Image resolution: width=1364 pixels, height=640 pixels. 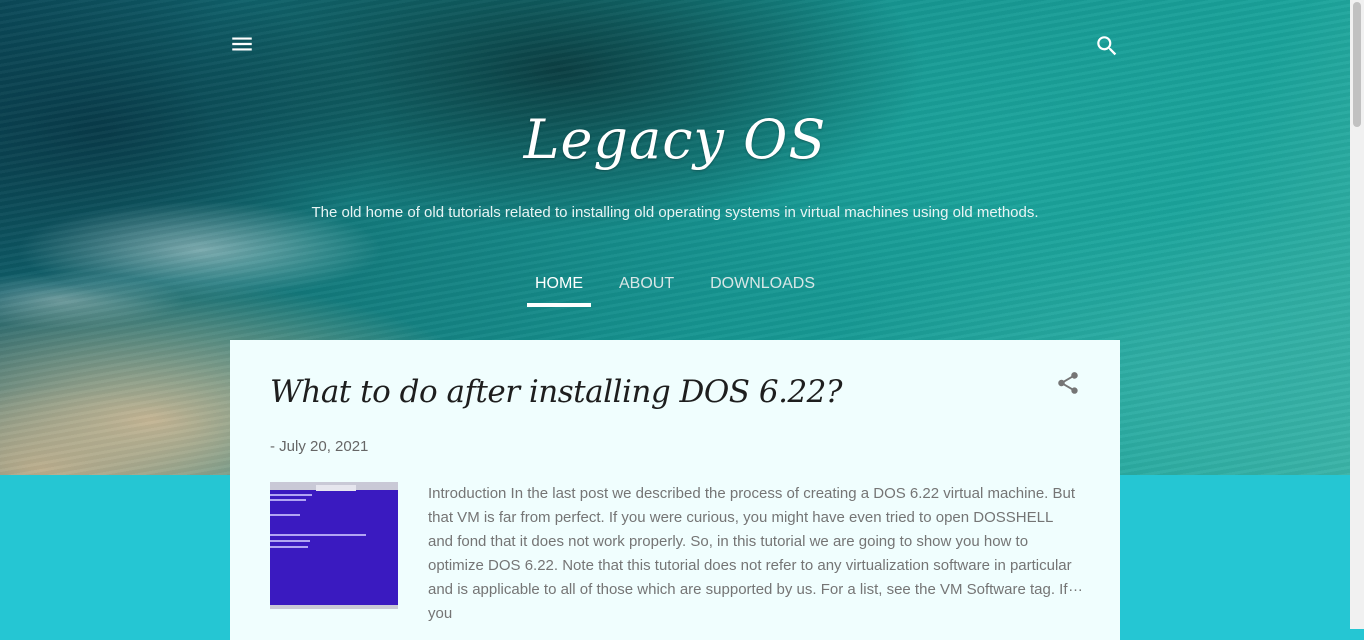 I want to click on tab-downloads: DOWNLOADS, so click(x=762, y=288).